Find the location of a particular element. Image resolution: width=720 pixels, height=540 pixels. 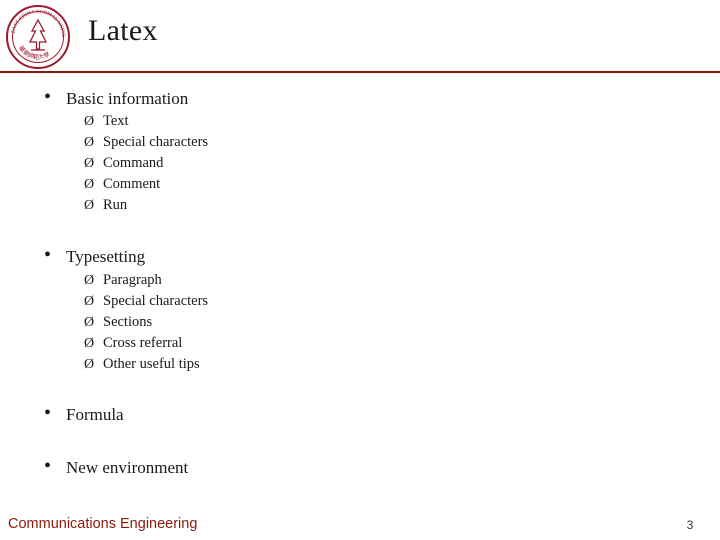

svg-text: 華東師範大學 is located at coordinates (34, 52).